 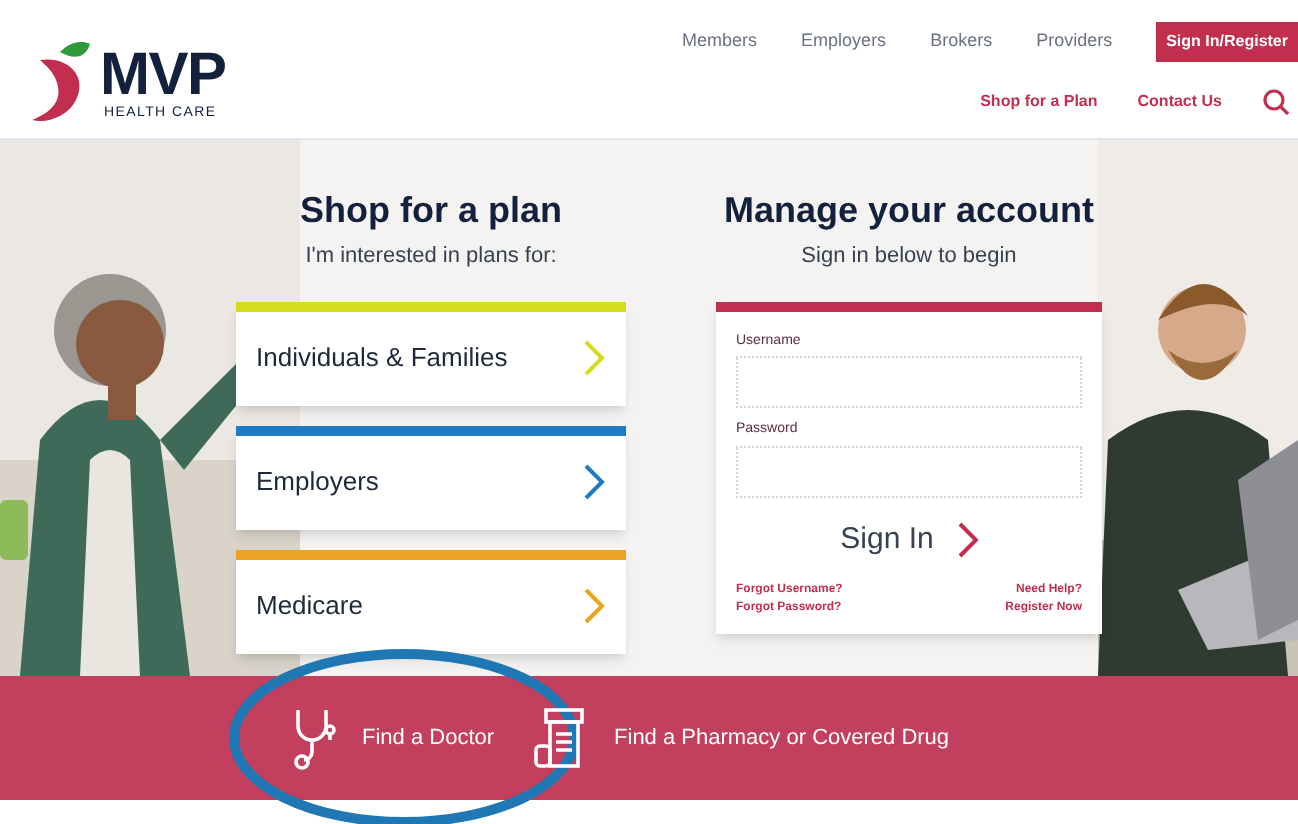 I want to click on logo-icon, so click(x=62, y=80).